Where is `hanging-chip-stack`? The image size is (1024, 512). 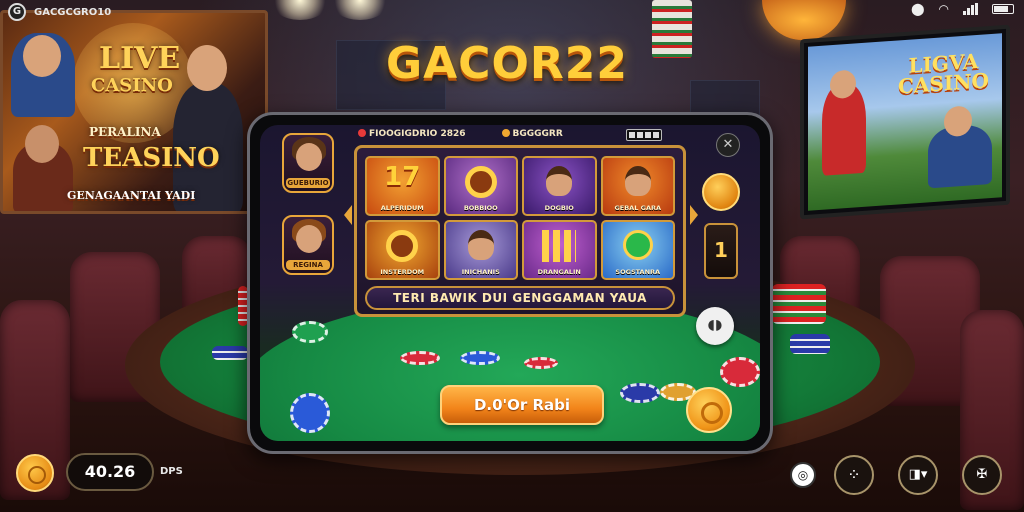
hanging-chip-stack is located at coordinates (672, 29).